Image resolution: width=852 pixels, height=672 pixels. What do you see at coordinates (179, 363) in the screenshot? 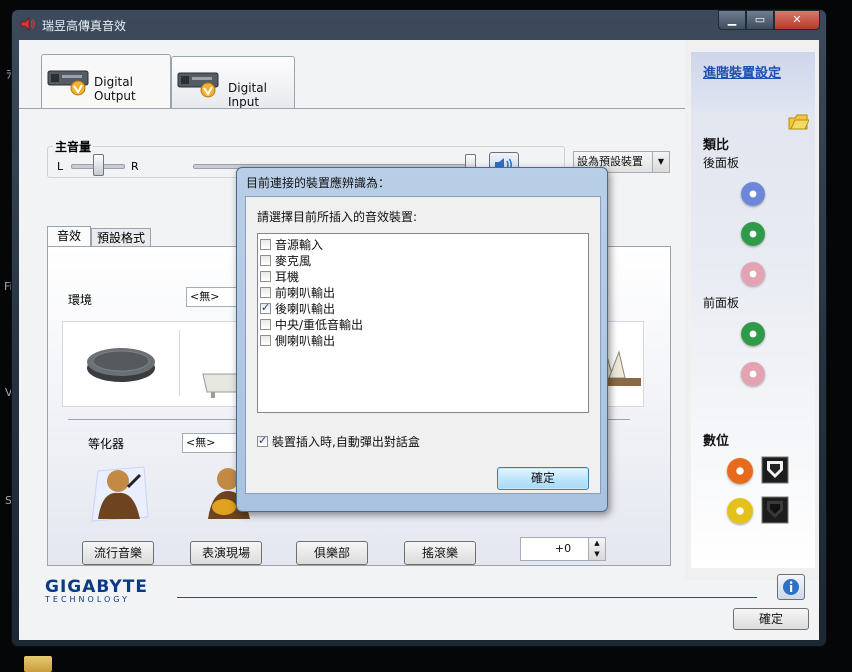
I see `preset-divider` at bounding box center [179, 363].